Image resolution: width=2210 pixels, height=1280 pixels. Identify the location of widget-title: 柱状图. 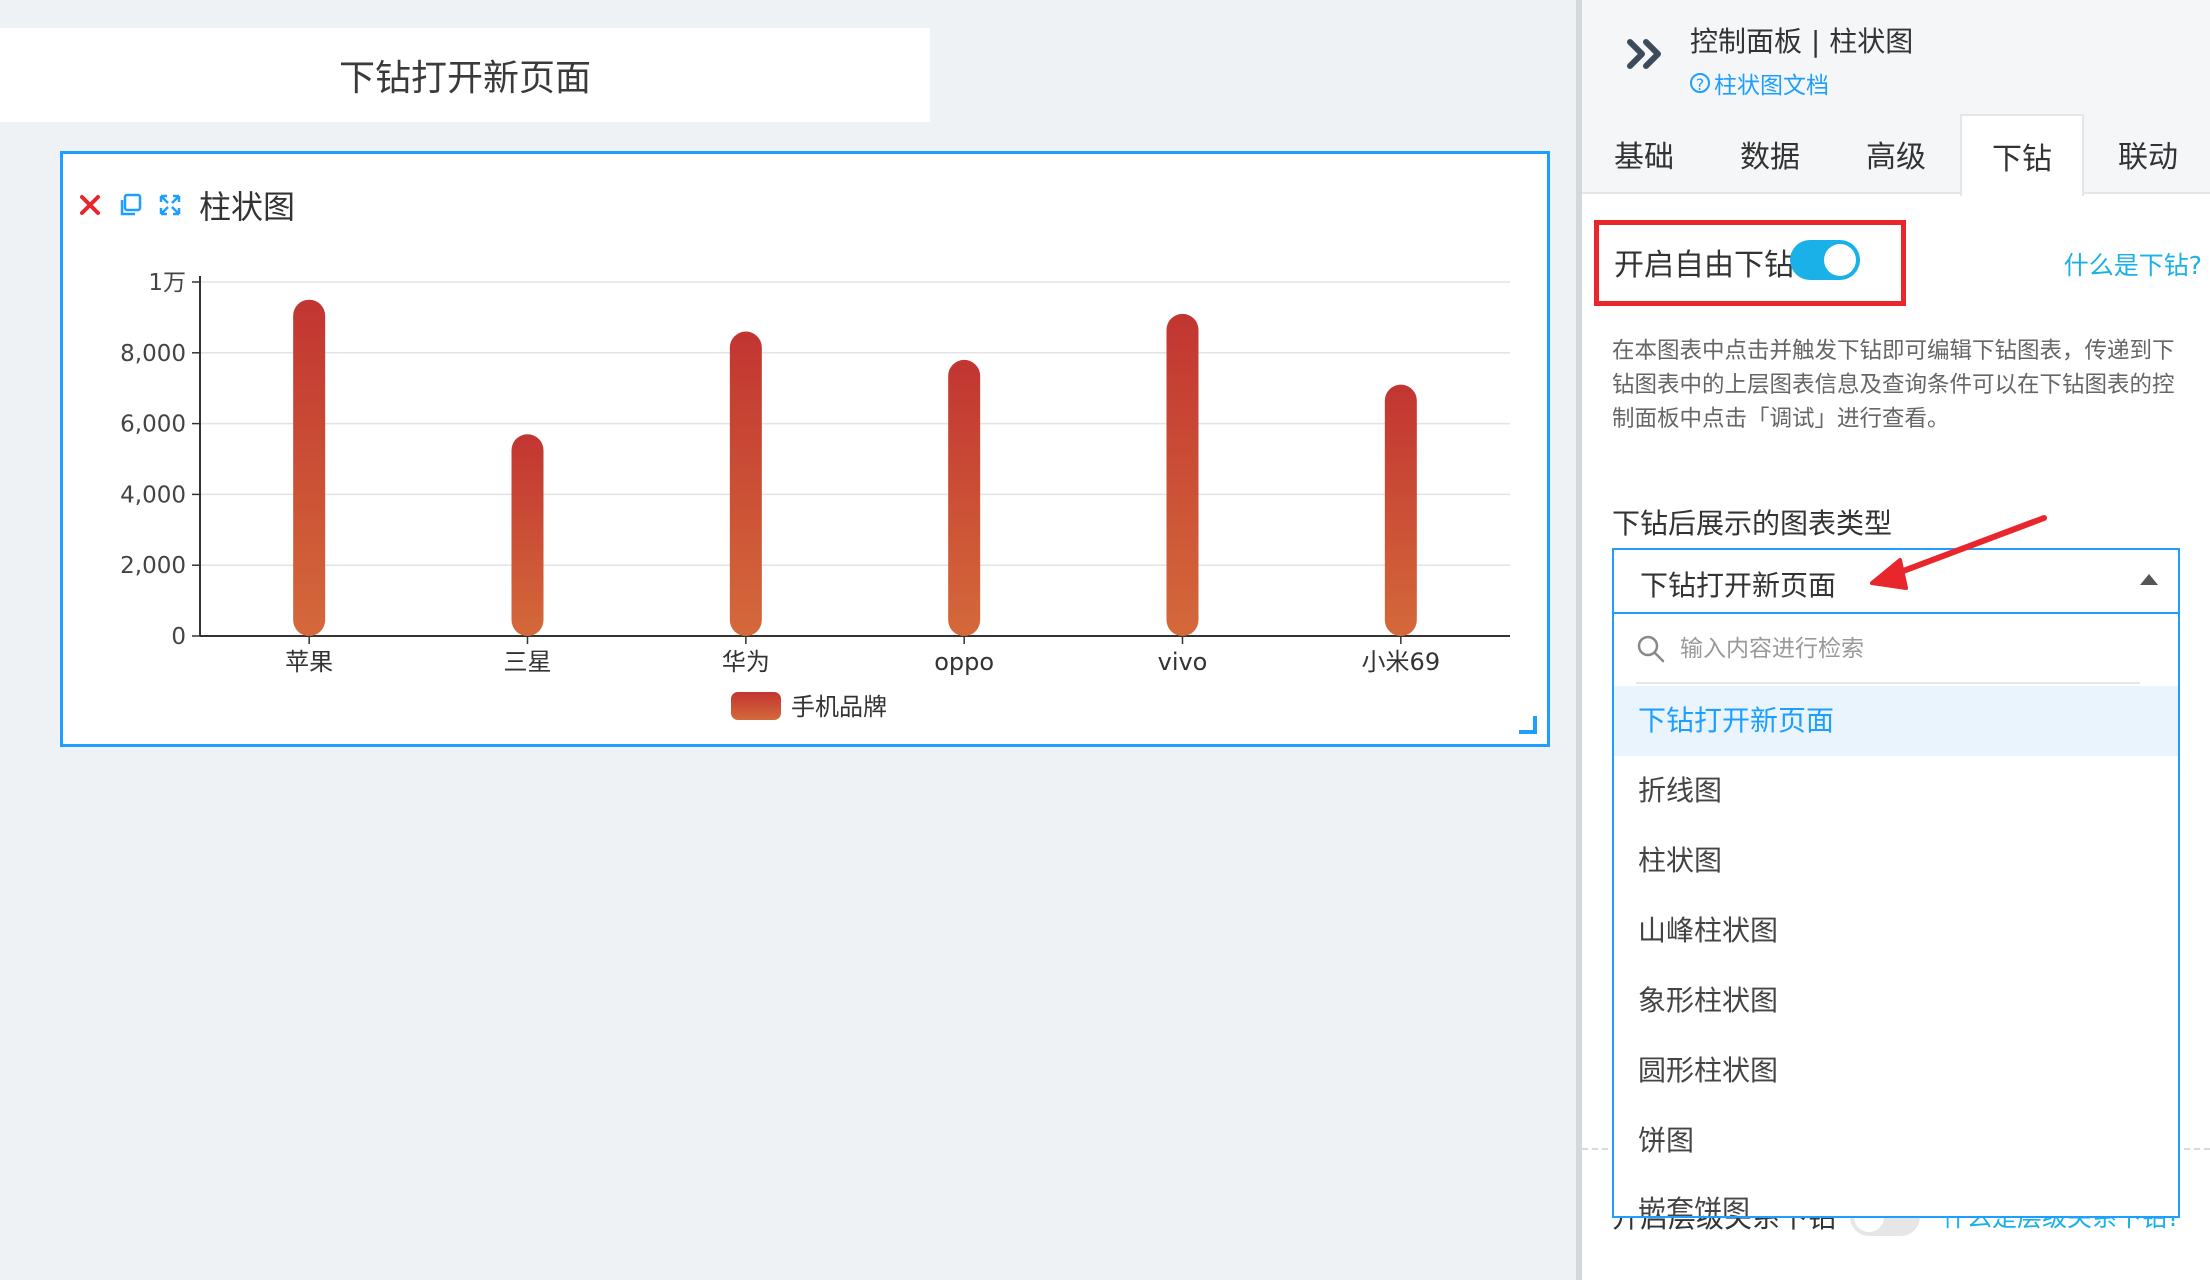
(247, 207).